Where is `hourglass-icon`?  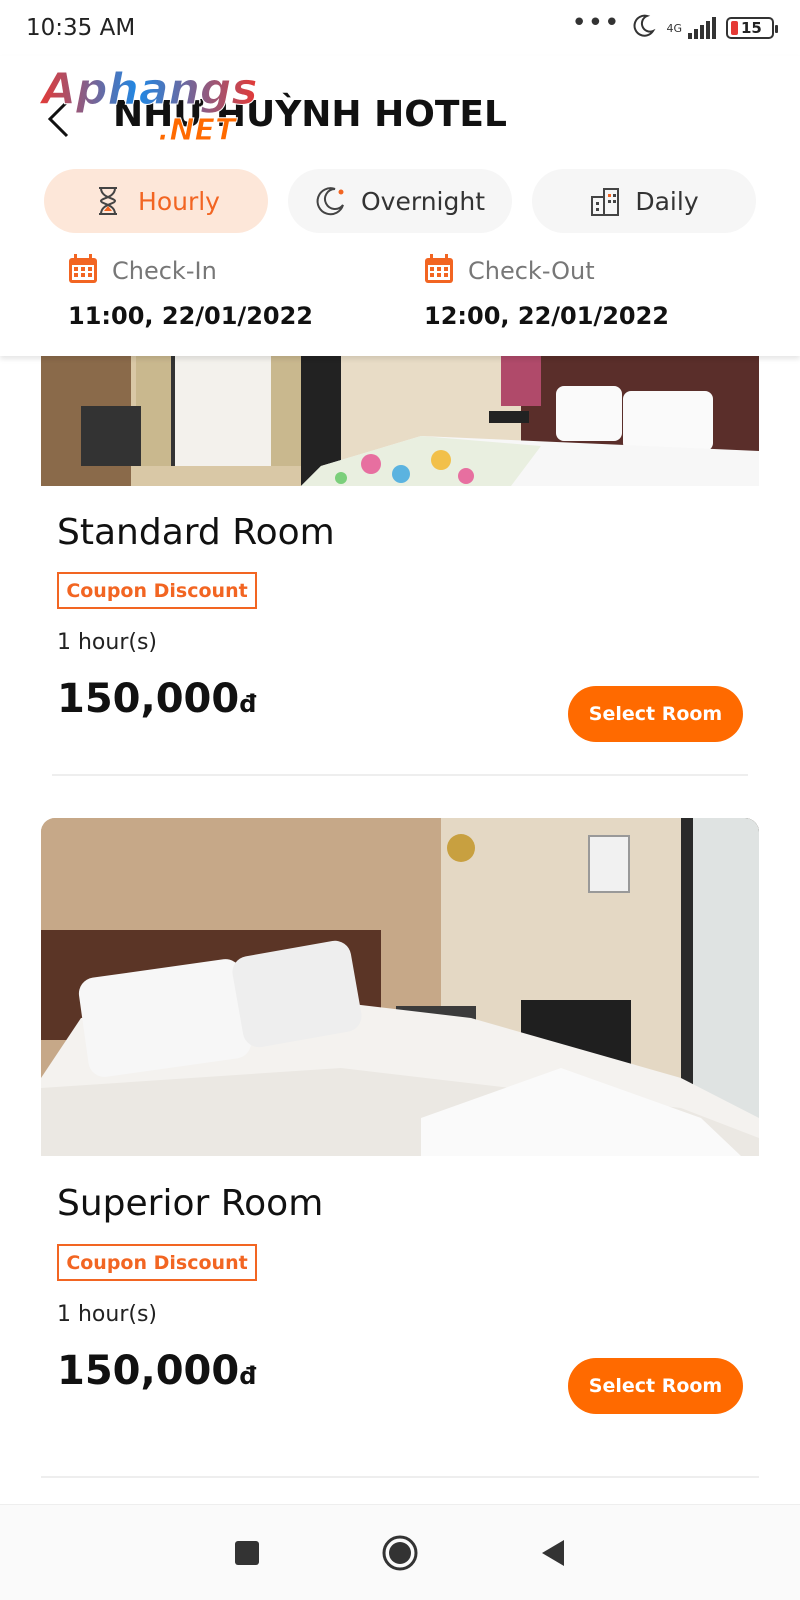 hourglass-icon is located at coordinates (108, 201).